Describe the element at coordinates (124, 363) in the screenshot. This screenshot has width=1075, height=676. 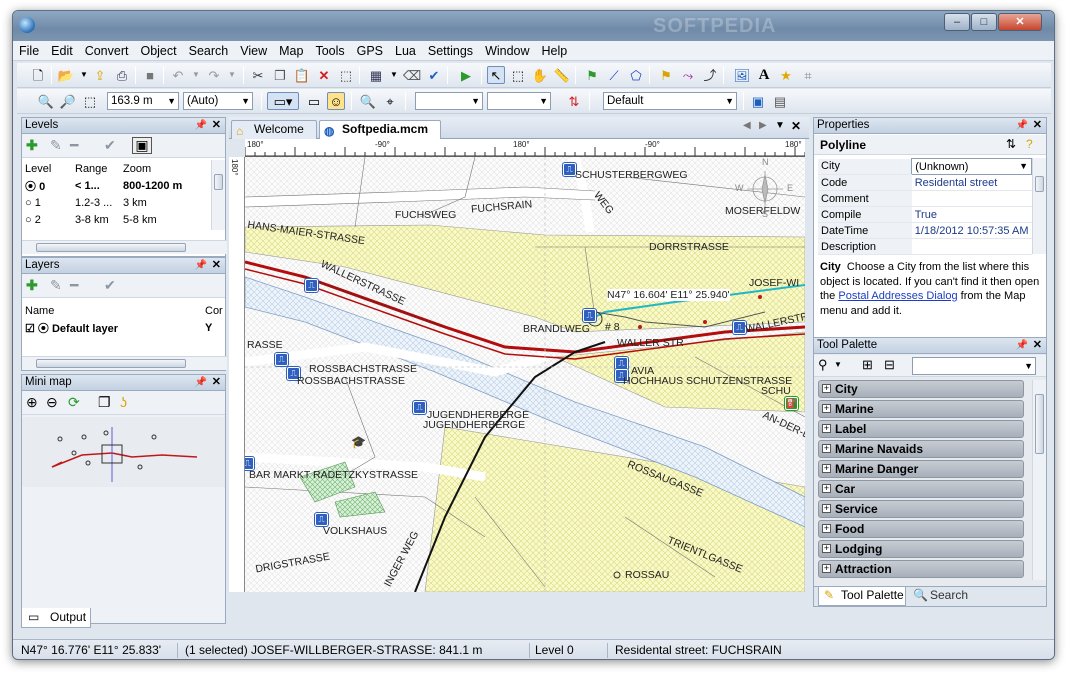
I see `layers-hscroll` at that location.